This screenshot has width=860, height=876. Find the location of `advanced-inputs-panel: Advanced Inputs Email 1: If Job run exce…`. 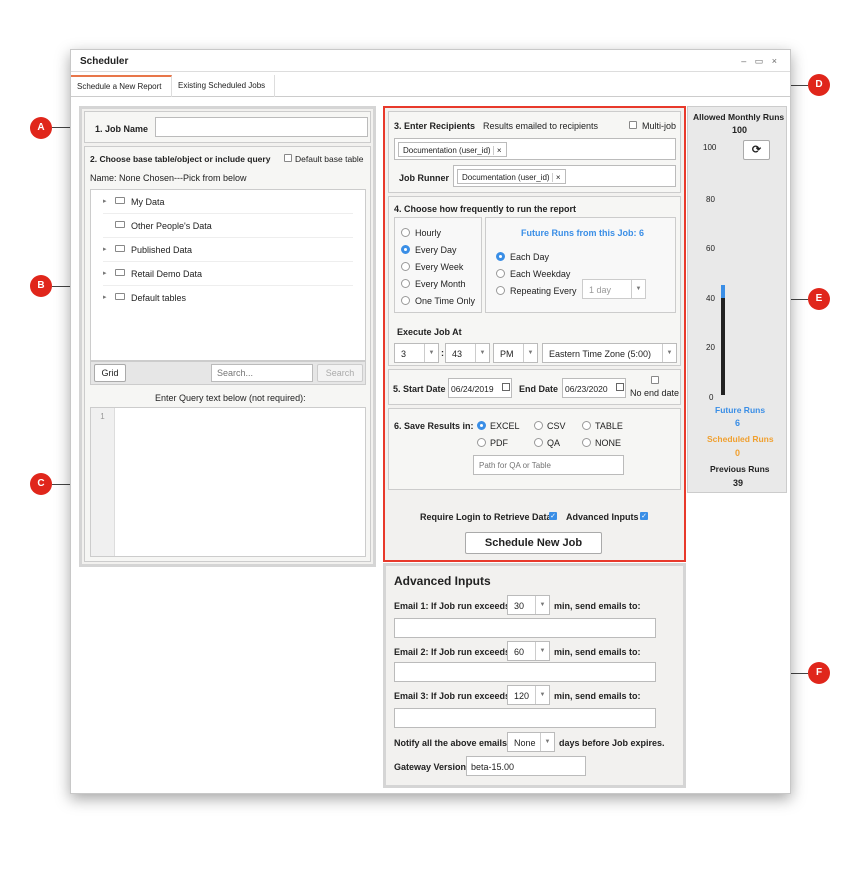

advanced-inputs-panel: Advanced Inputs Email 1: If Job run exce… is located at coordinates (534, 675).